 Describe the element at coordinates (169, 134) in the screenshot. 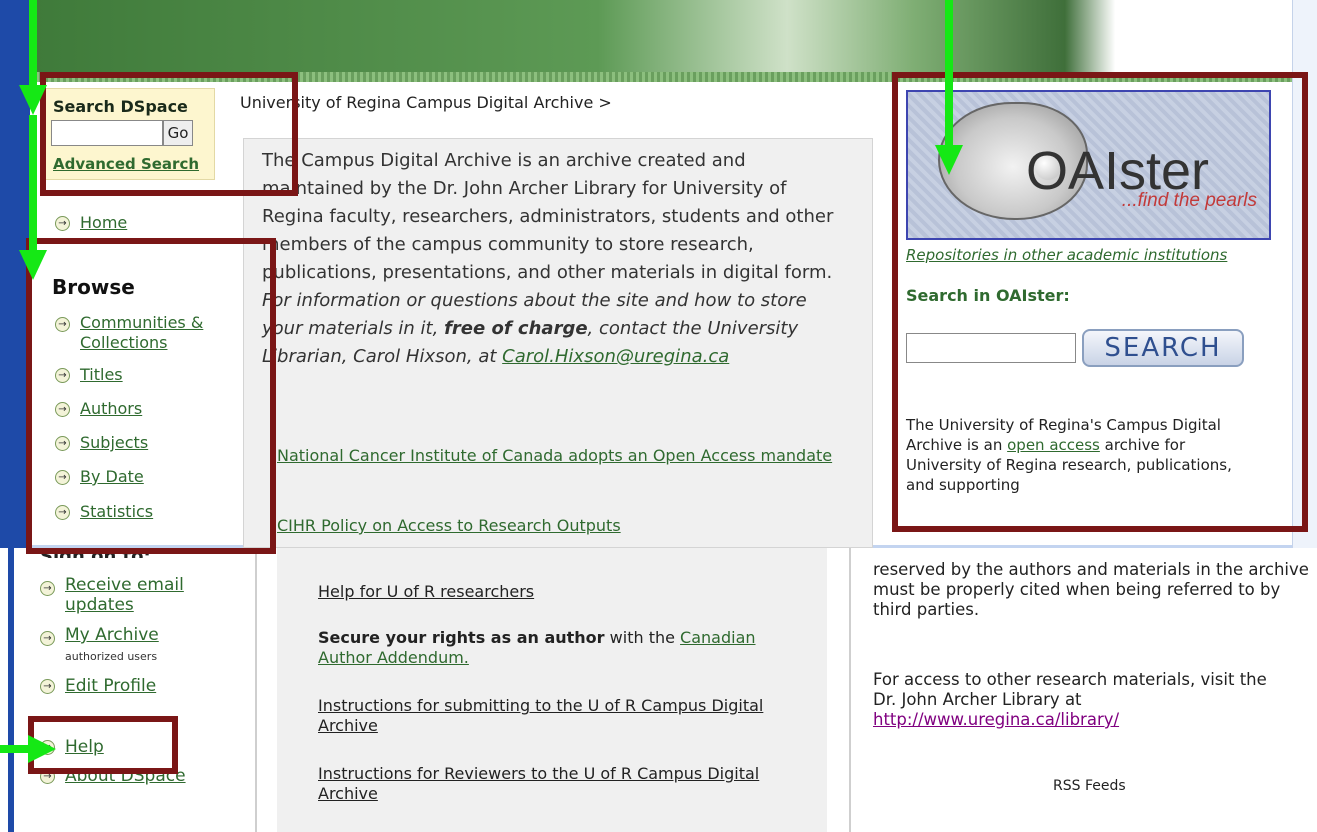

I see `highlight-frame-search` at that location.